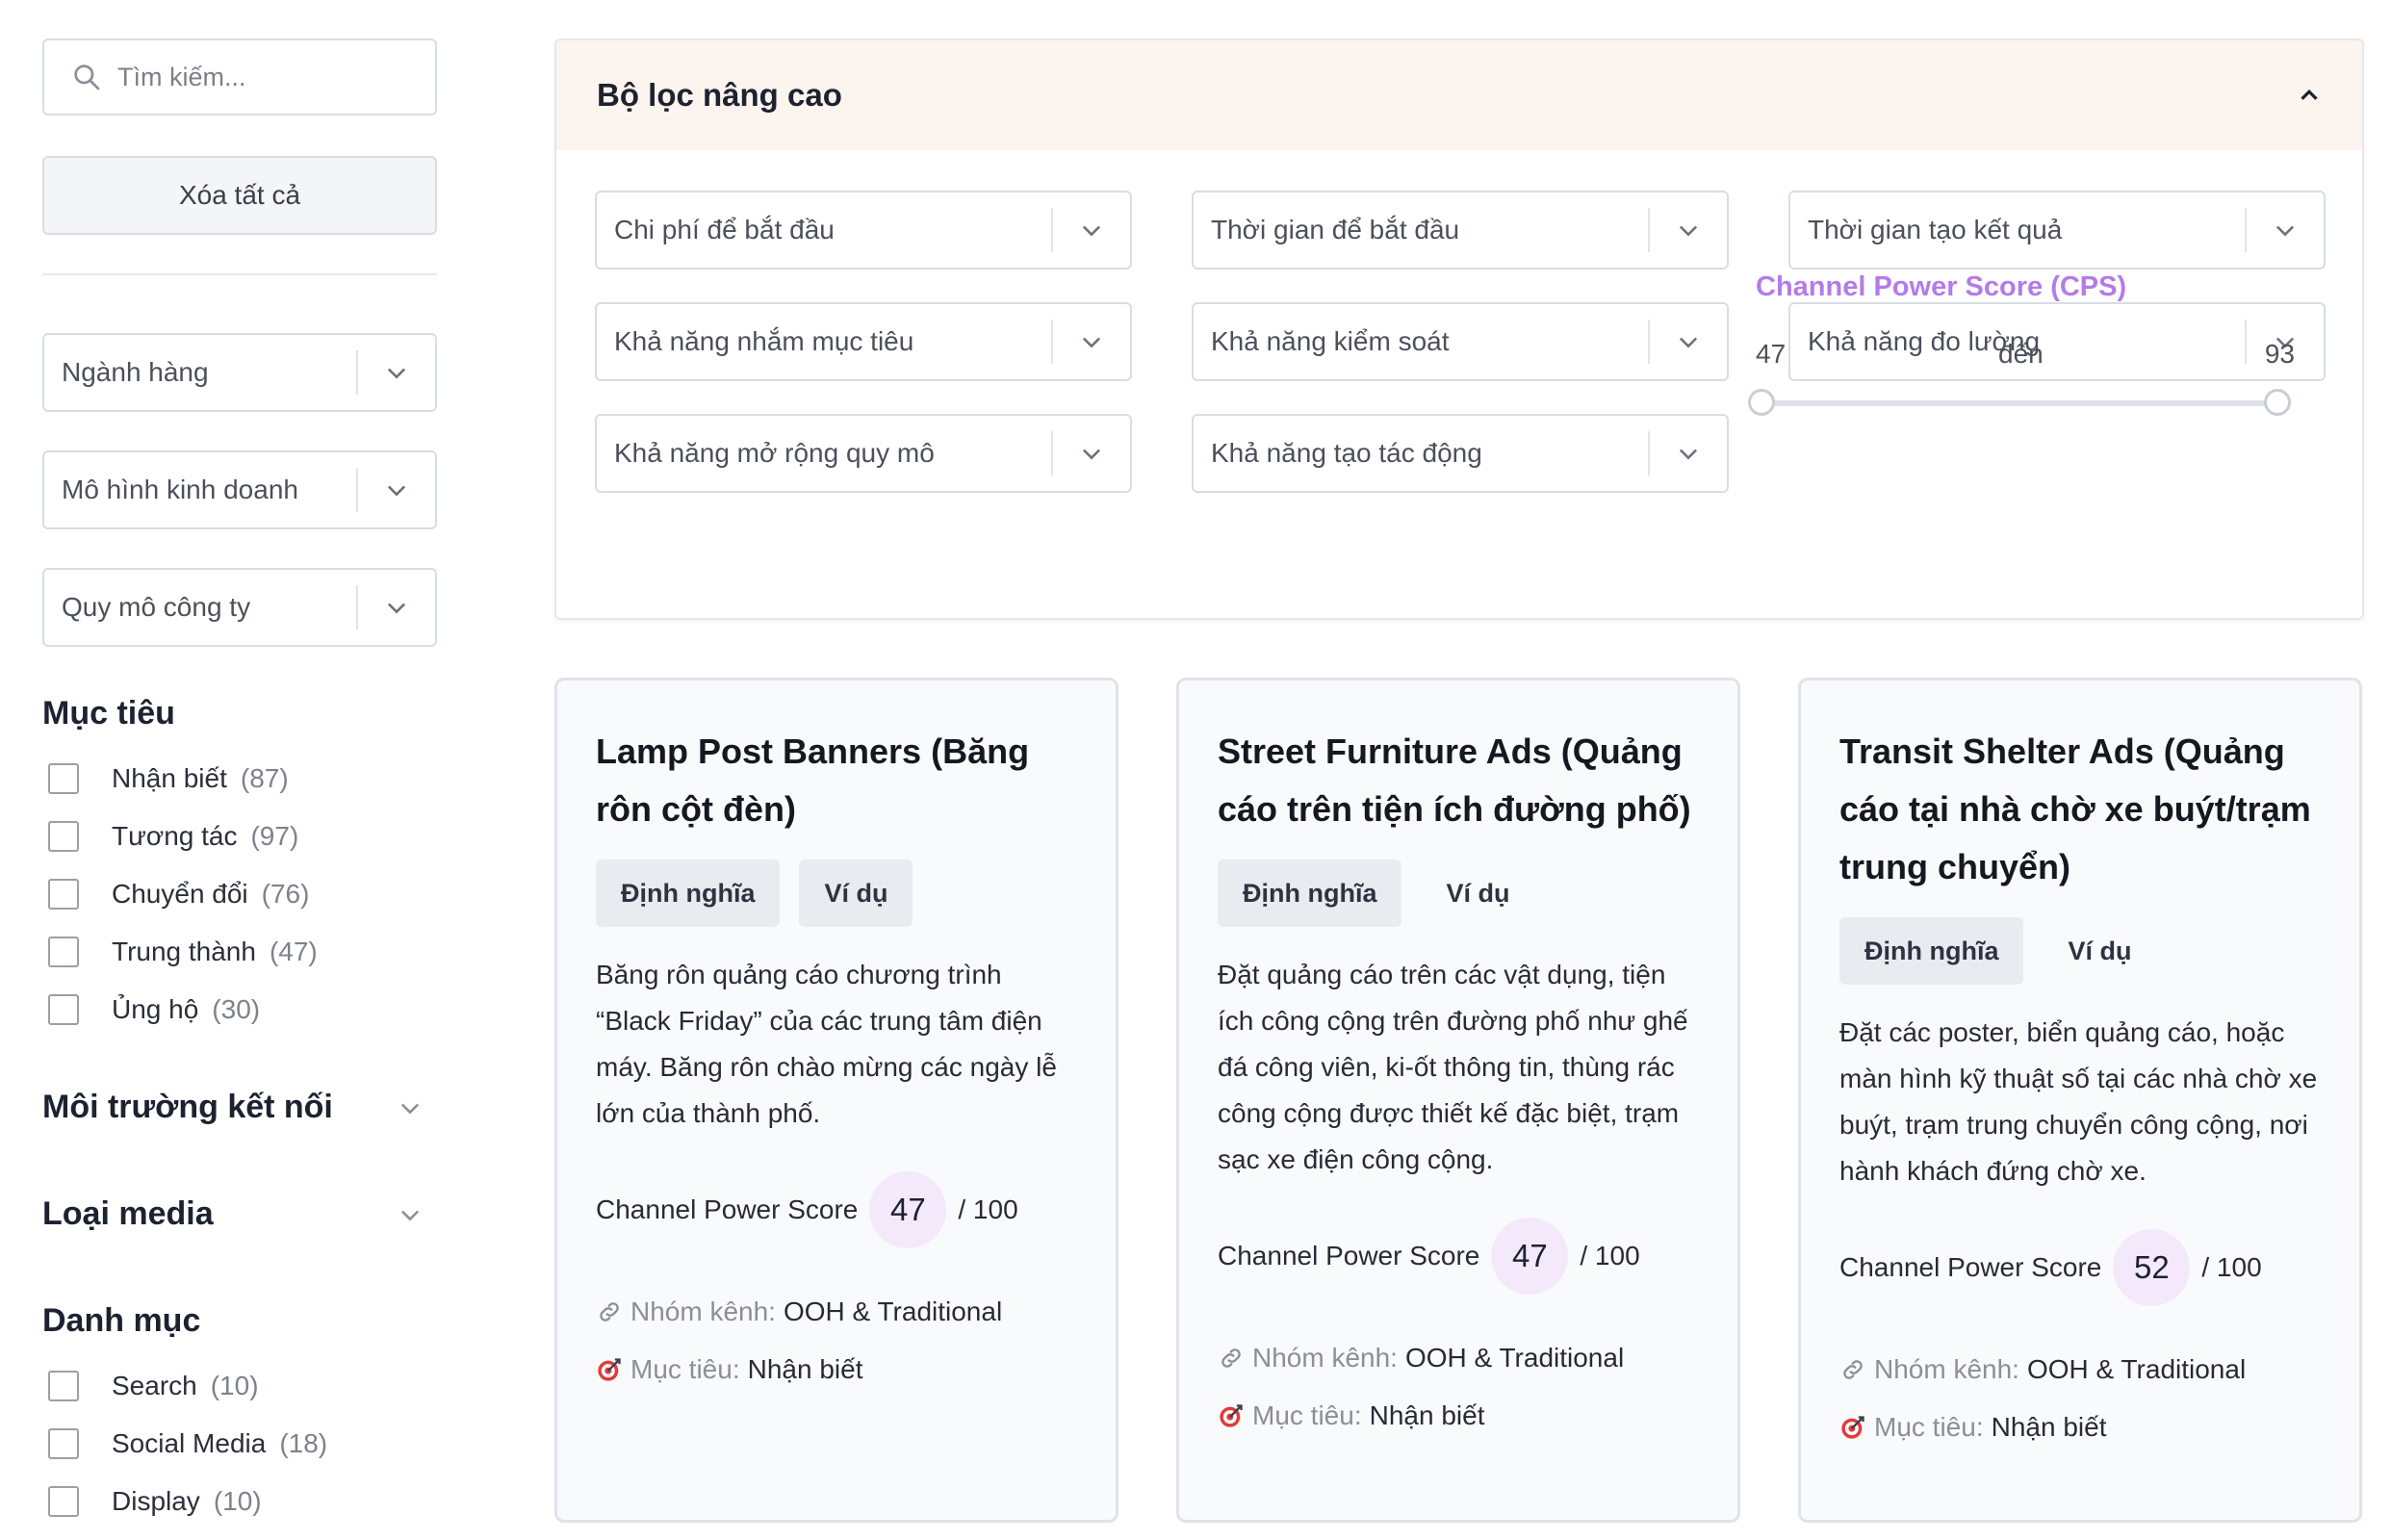 Image resolution: width=2391 pixels, height=1540 pixels. I want to click on card-title: Lamp Post Banners (Băng rôn cột đèn), so click(813, 780).